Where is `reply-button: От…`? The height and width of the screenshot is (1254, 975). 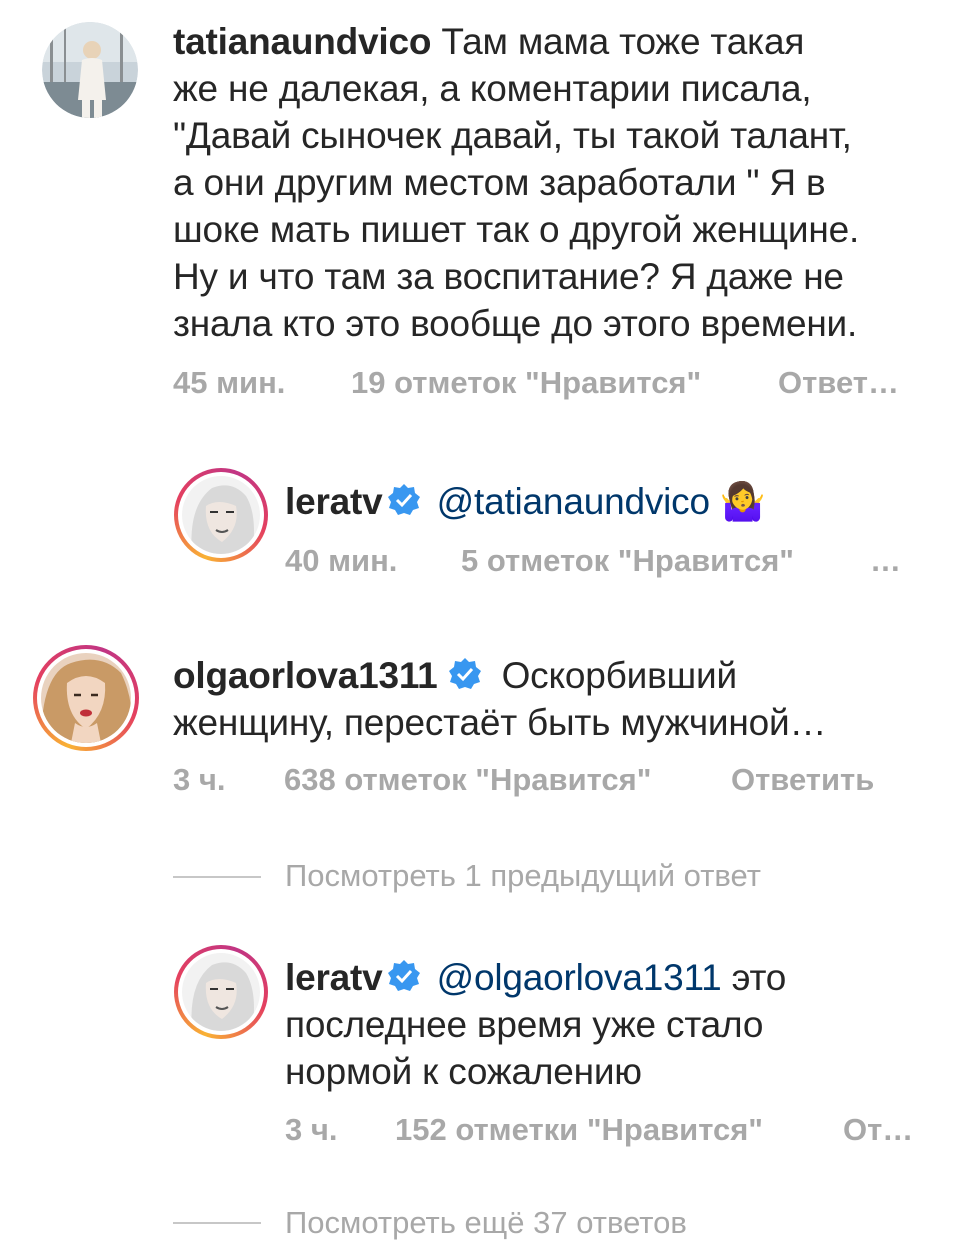
reply-button: От… is located at coordinates (878, 1130).